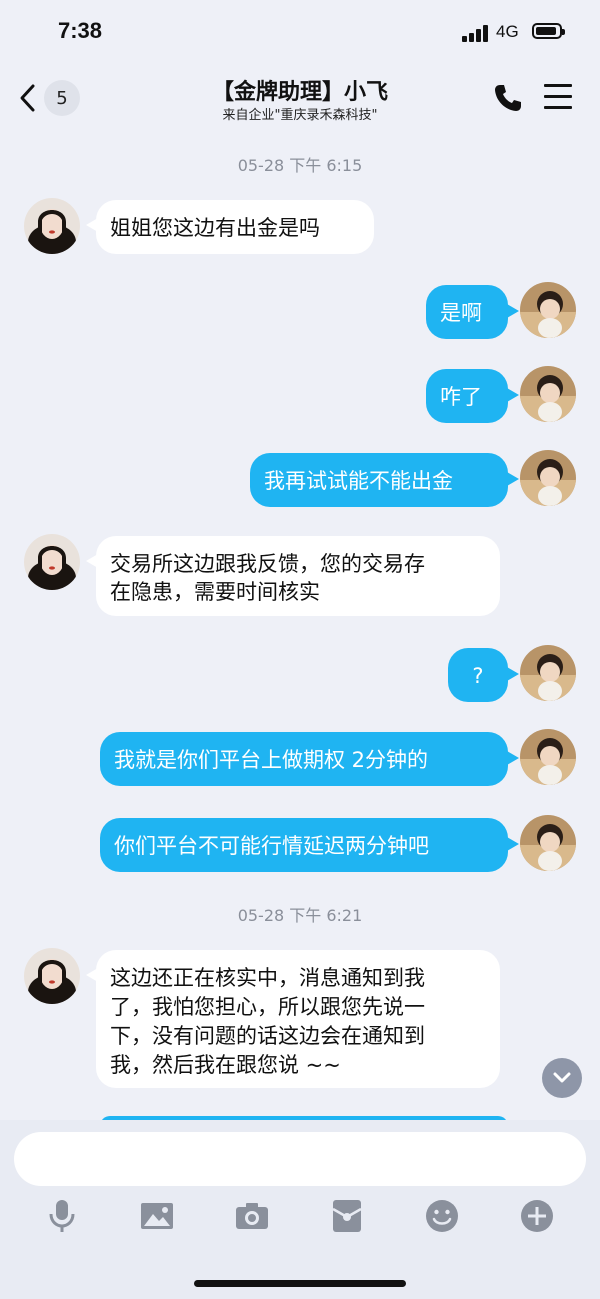  What do you see at coordinates (478, 675) in the screenshot?
I see `outgoing-message: ?` at bounding box center [478, 675].